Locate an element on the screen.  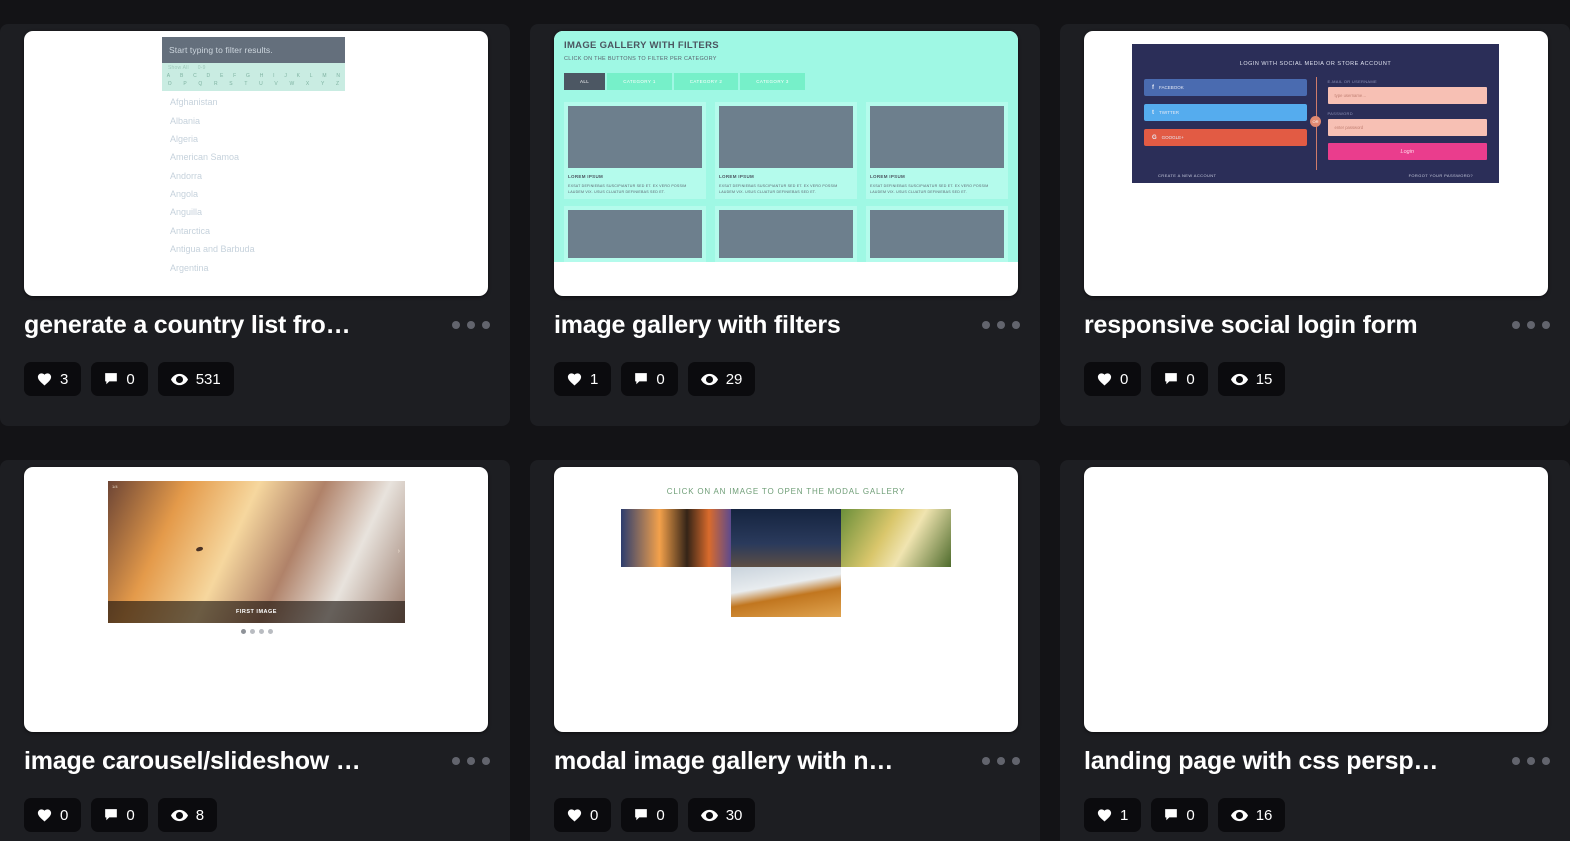
next-arrow-icon: › is located at coordinates (399, 551).